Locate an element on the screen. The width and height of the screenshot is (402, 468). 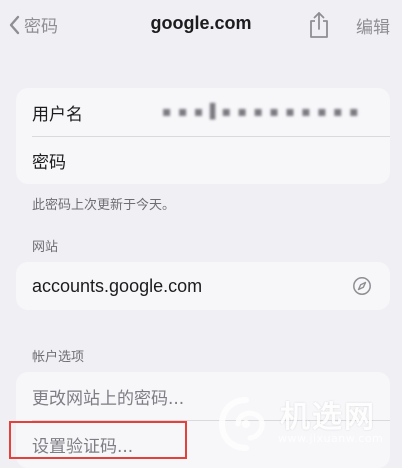
page-title: google.com is located at coordinates (201, 23).